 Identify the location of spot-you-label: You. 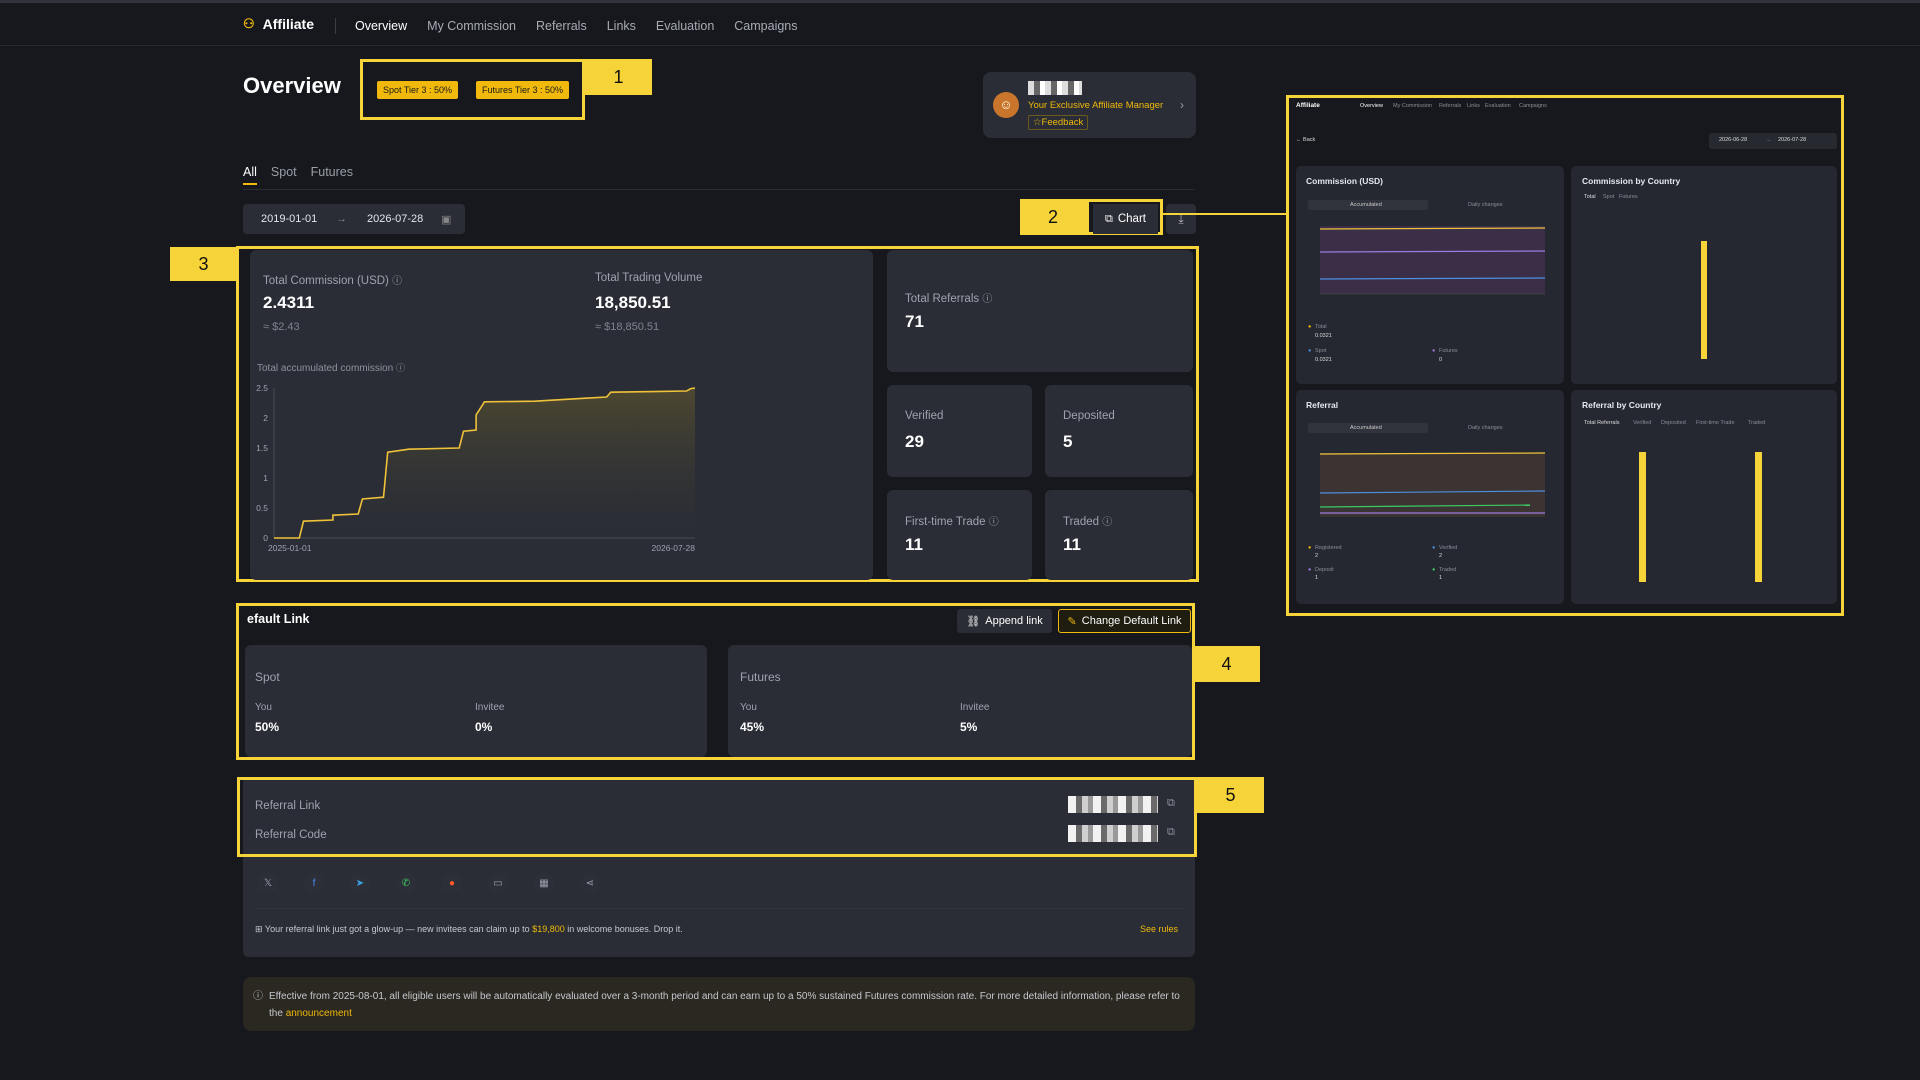
(263, 707).